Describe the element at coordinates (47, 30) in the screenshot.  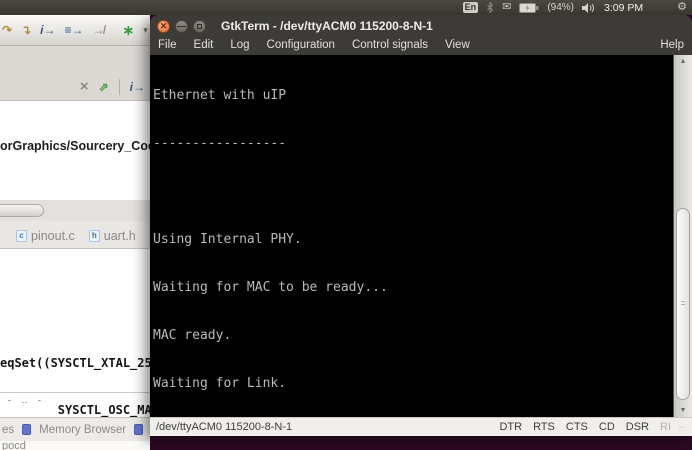
I see `step-into-icon: i→` at that location.